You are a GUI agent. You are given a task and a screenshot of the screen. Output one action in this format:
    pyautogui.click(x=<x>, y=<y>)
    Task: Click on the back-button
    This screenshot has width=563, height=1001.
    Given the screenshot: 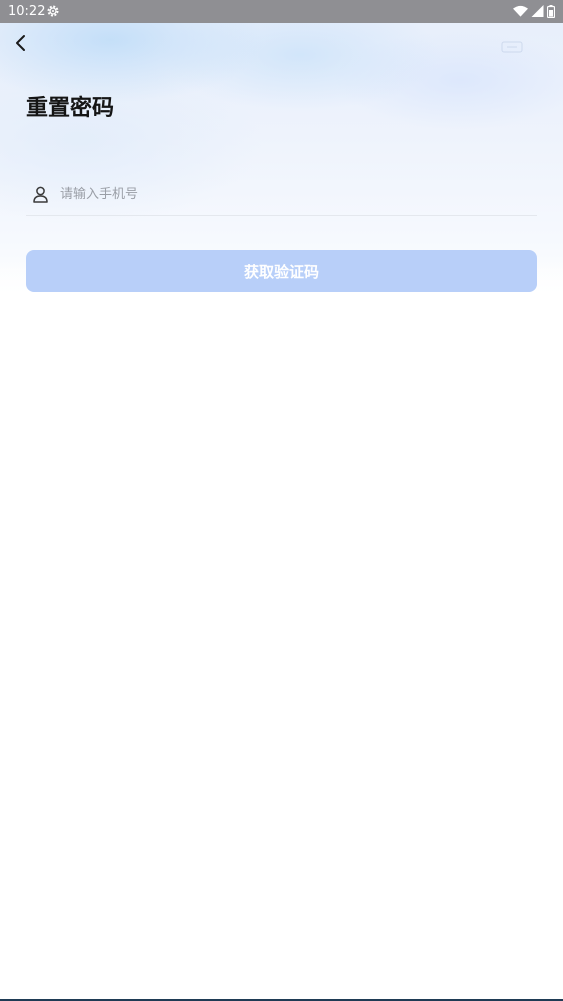 What is the action you would take?
    pyautogui.click(x=21, y=43)
    